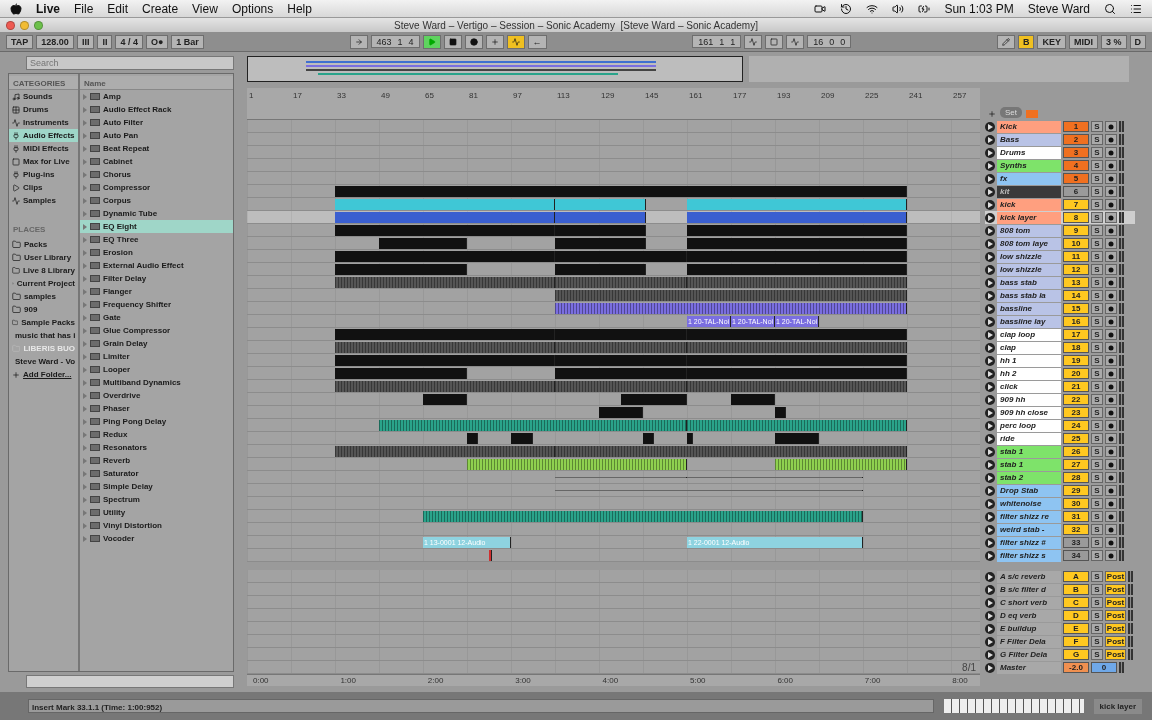 Image resolution: width=1152 pixels, height=720 pixels. Describe the element at coordinates (1076, 139) in the screenshot. I see `track-activator: 2` at that location.